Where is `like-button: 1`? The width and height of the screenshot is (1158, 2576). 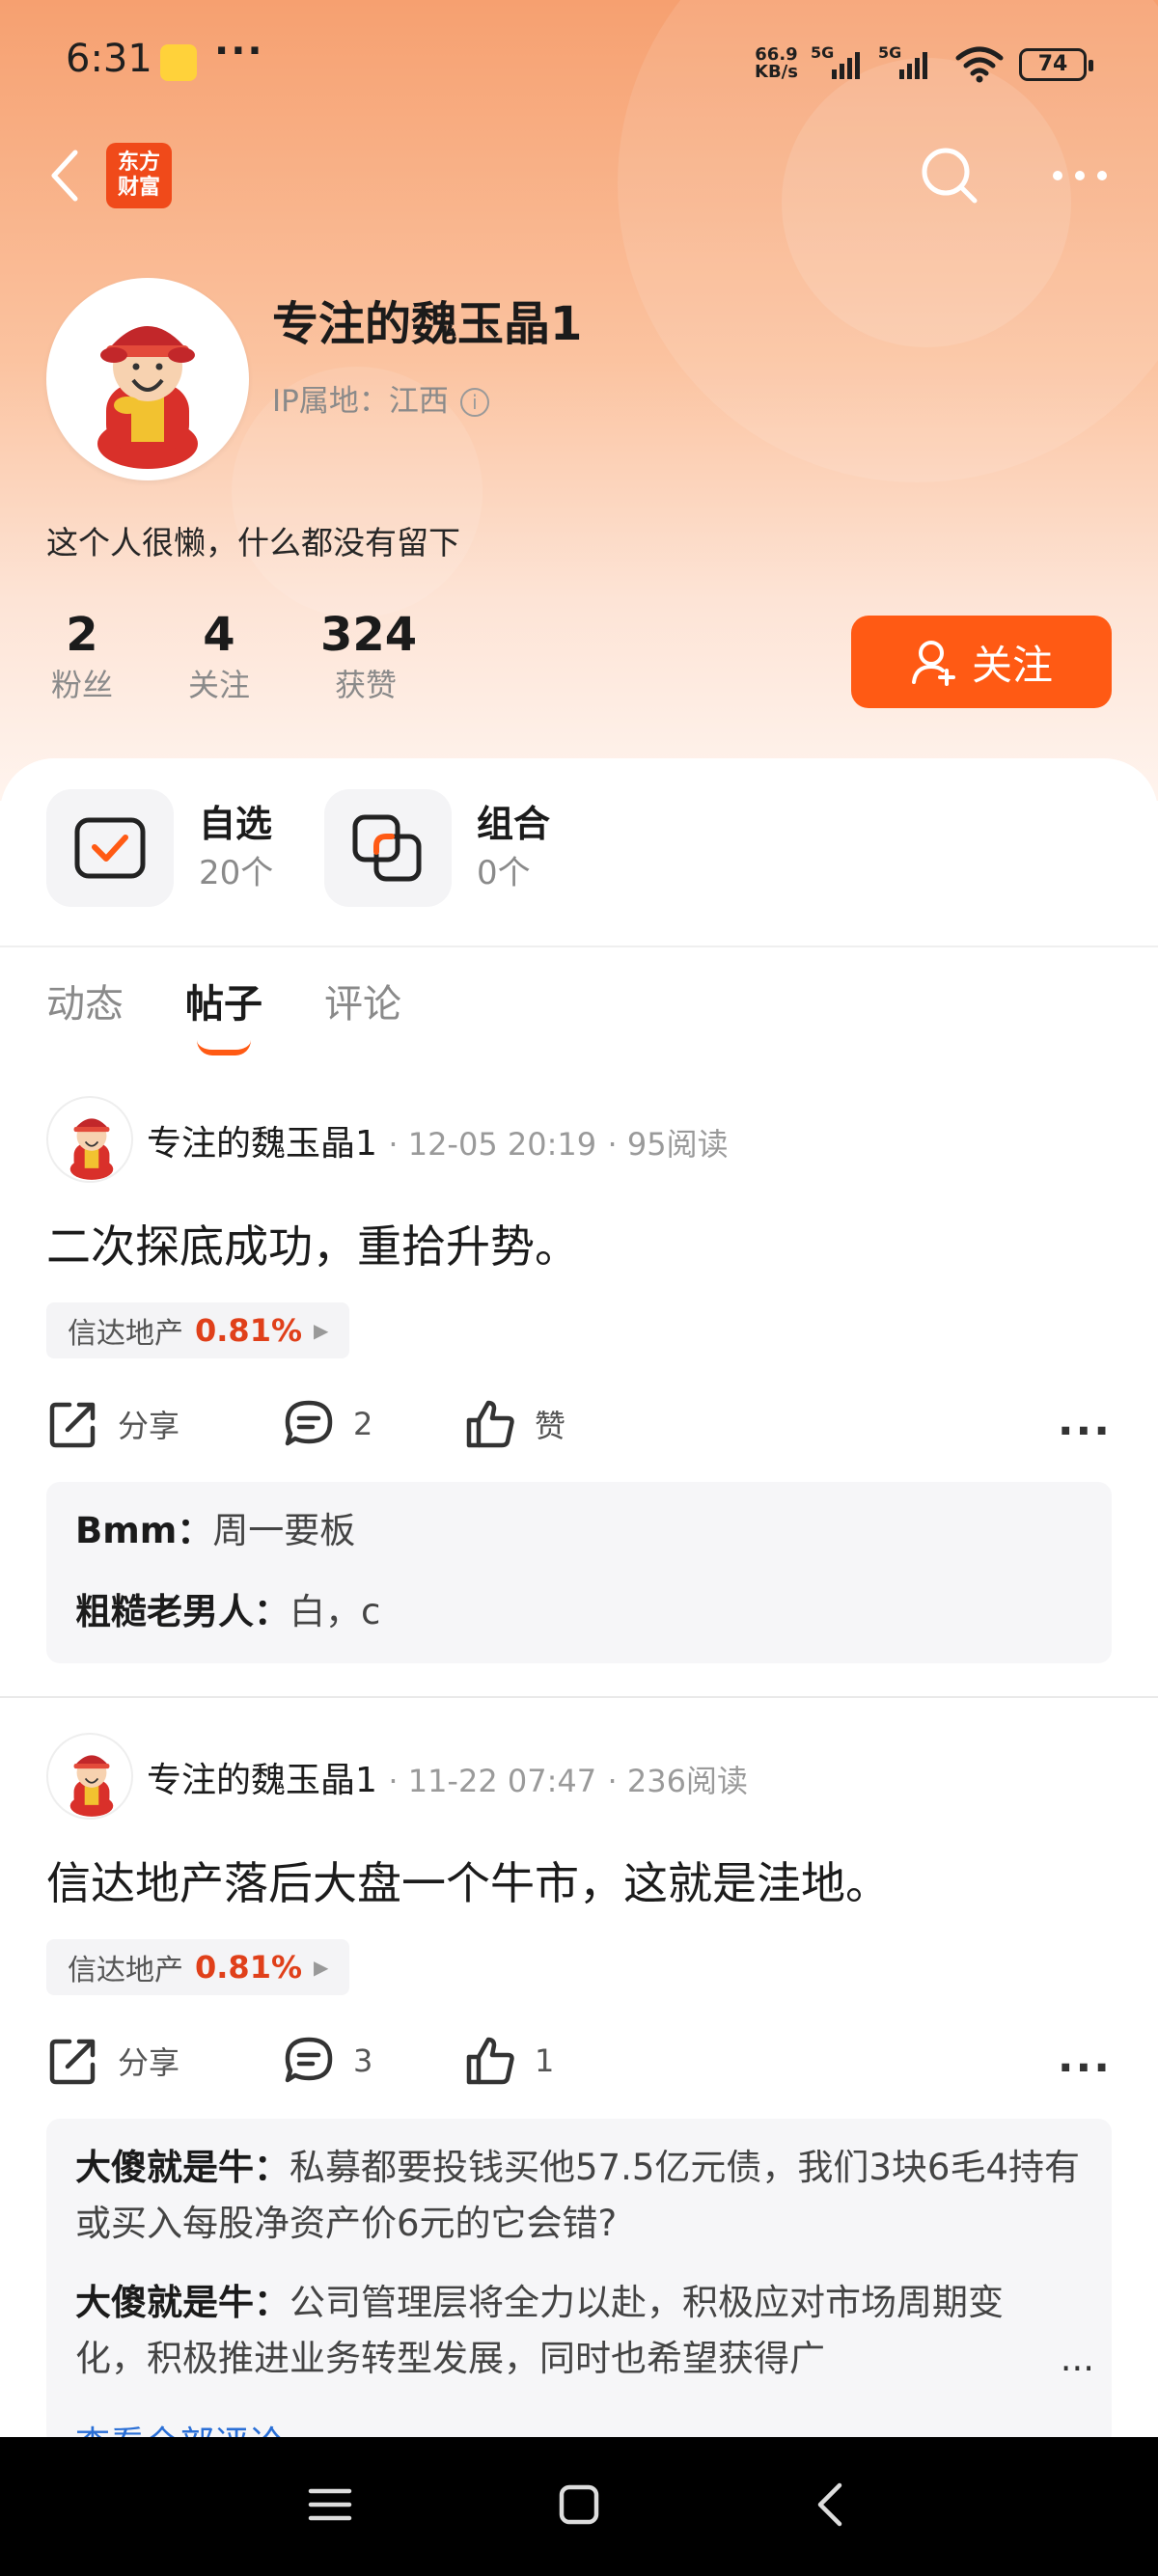 like-button: 1 is located at coordinates (508, 2061).